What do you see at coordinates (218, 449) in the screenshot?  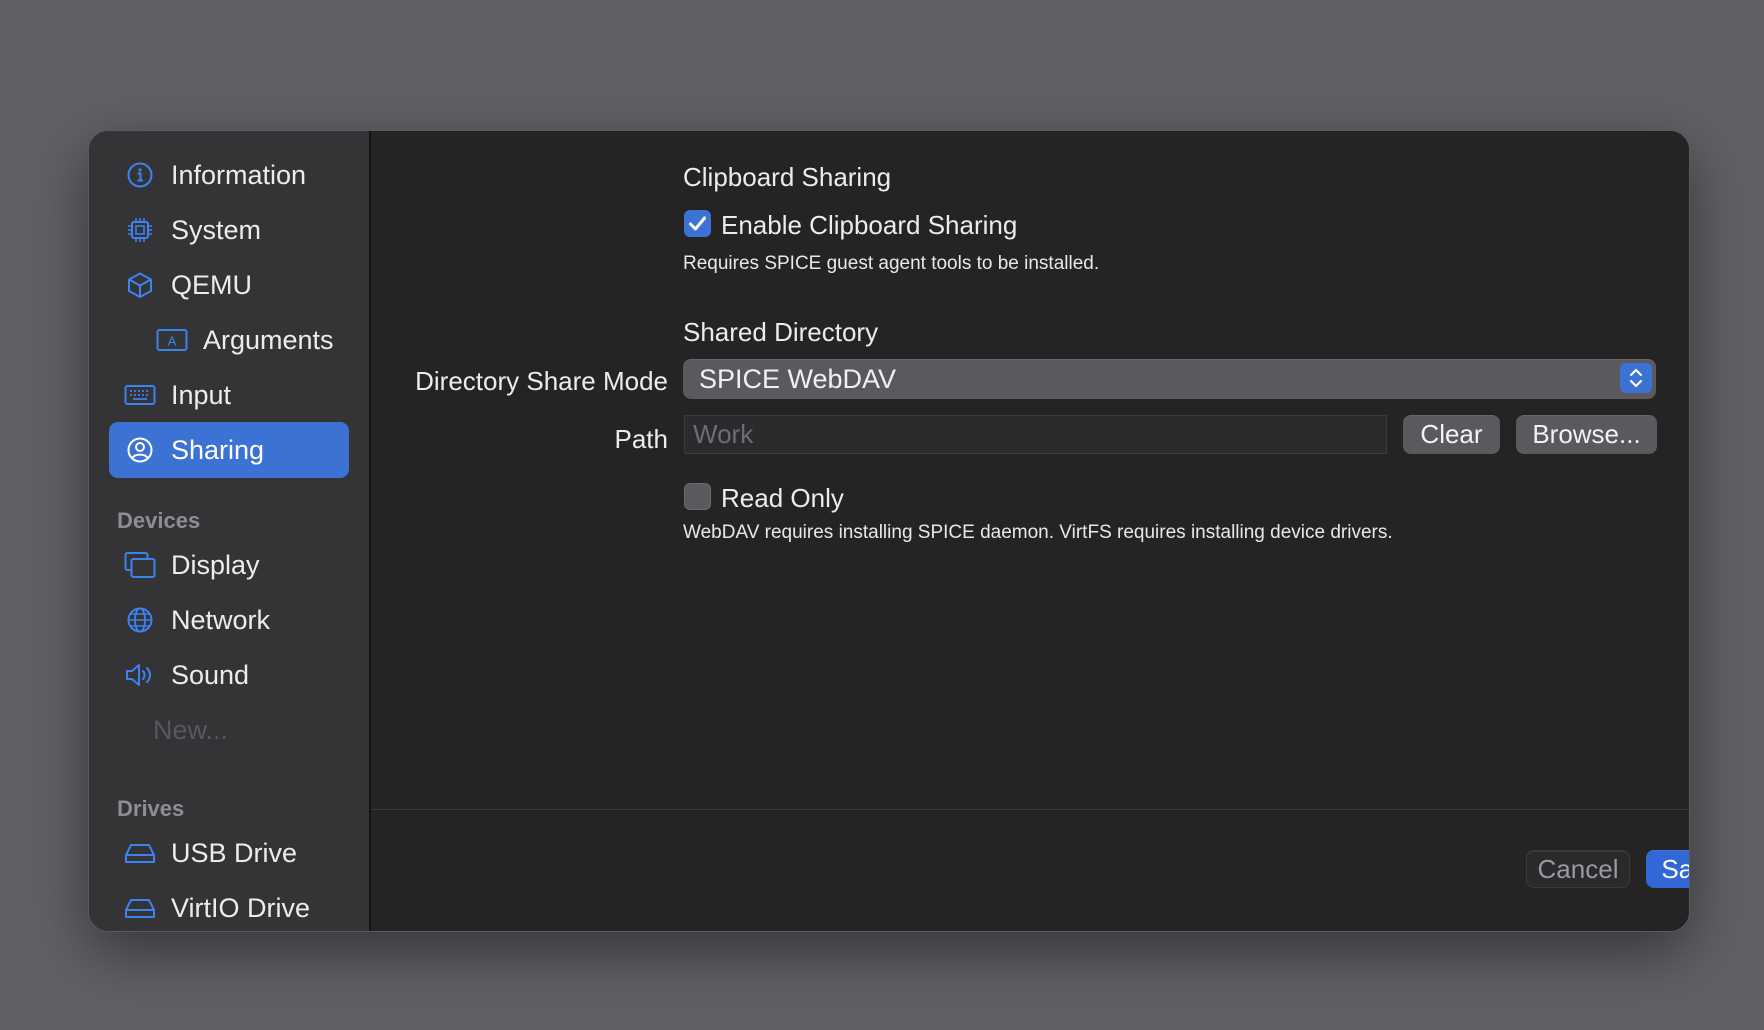 I see `sidebar-item-label: Sharing` at bounding box center [218, 449].